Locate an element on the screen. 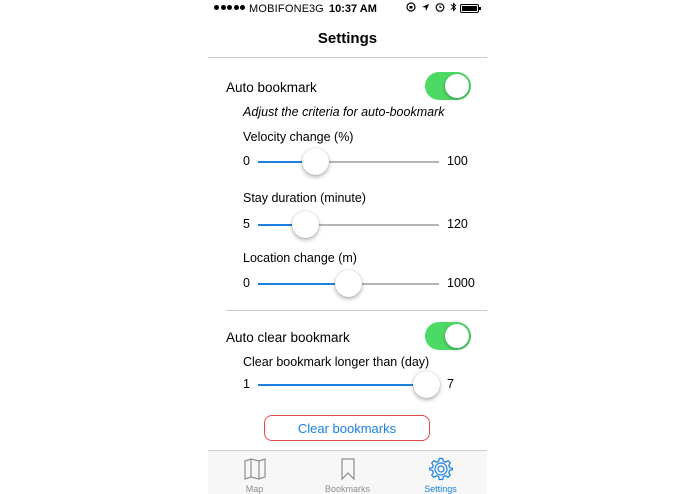  battery-icon is located at coordinates (470, 8).